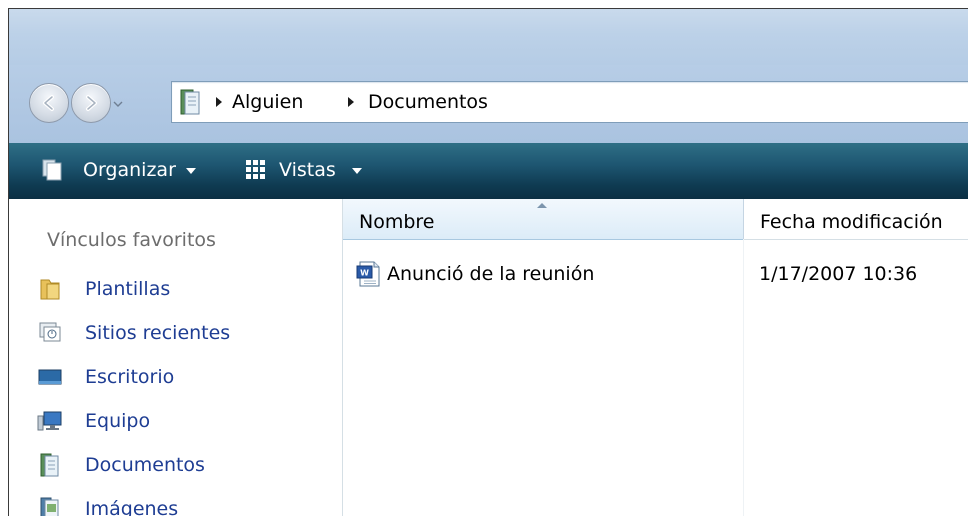  What do you see at coordinates (128, 289) in the screenshot?
I see `nav-item-label: Plantillas` at bounding box center [128, 289].